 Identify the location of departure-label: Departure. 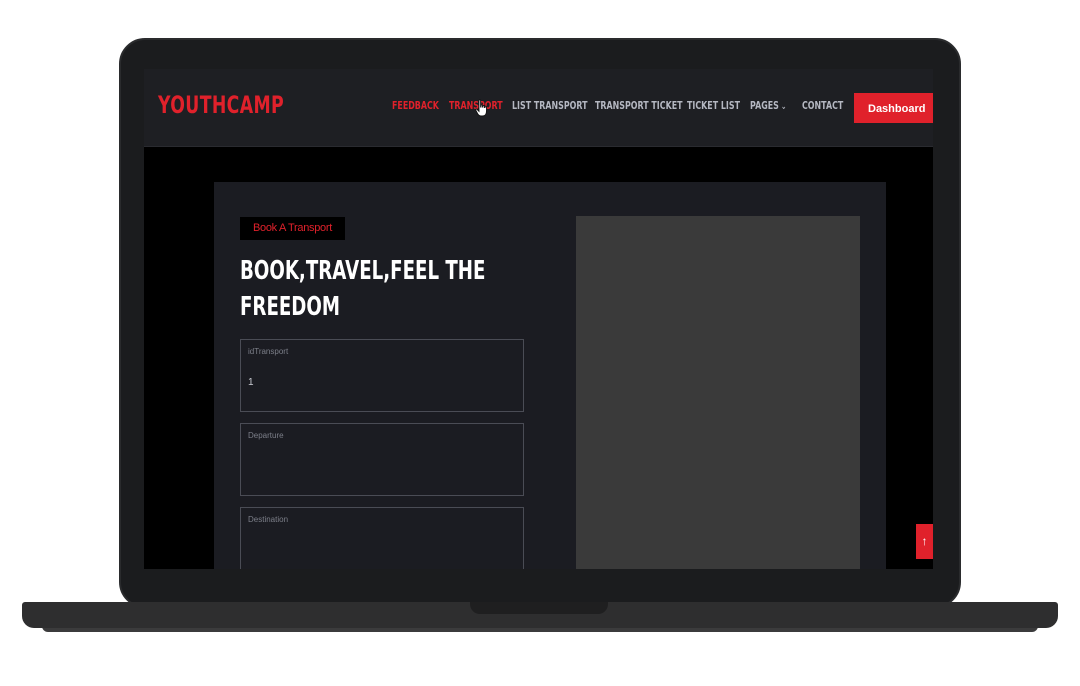
(266, 435).